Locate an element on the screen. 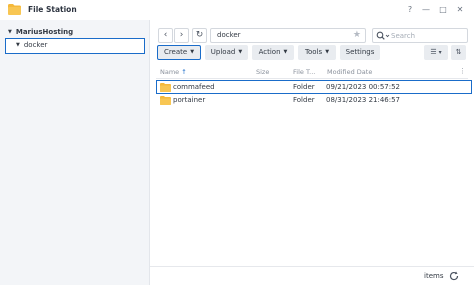 The width and height of the screenshot is (474, 285). sidebar-item-docker: ▼ docker is located at coordinates (75, 46).